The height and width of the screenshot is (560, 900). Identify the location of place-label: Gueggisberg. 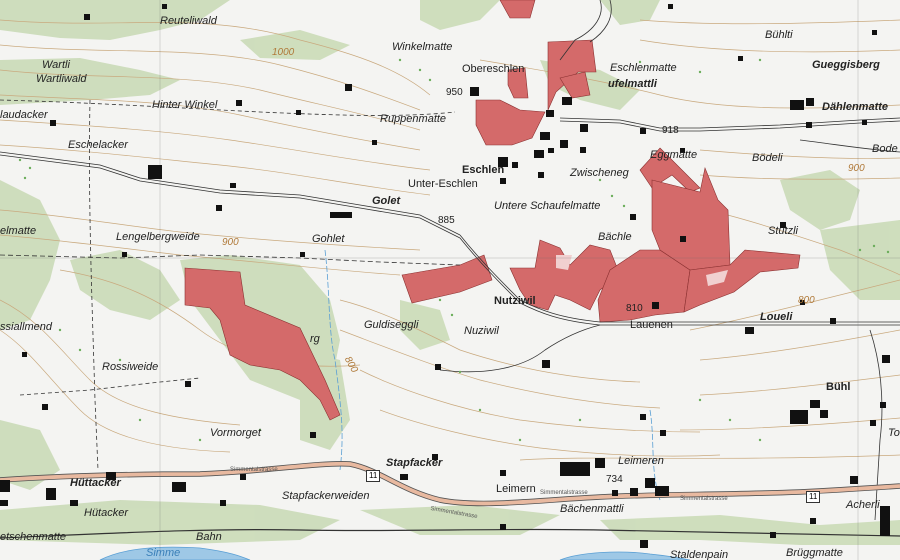
(846, 65).